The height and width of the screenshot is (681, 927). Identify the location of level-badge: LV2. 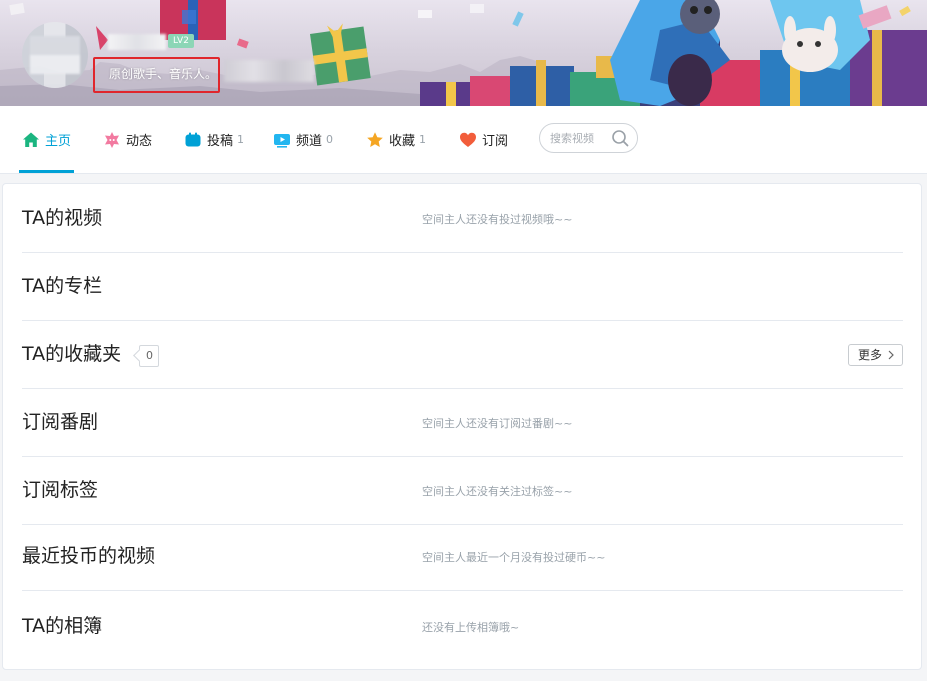
(181, 41).